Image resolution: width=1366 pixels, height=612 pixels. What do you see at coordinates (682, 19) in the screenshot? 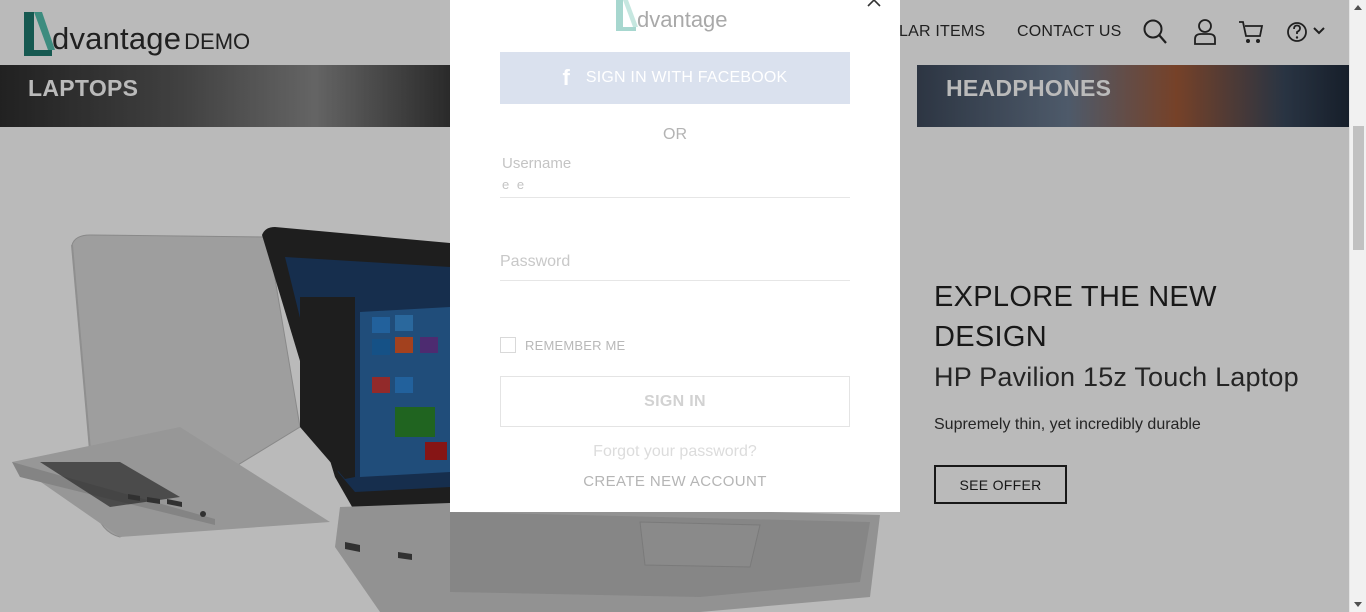
I see `modal-logo-name: dvantage` at bounding box center [682, 19].